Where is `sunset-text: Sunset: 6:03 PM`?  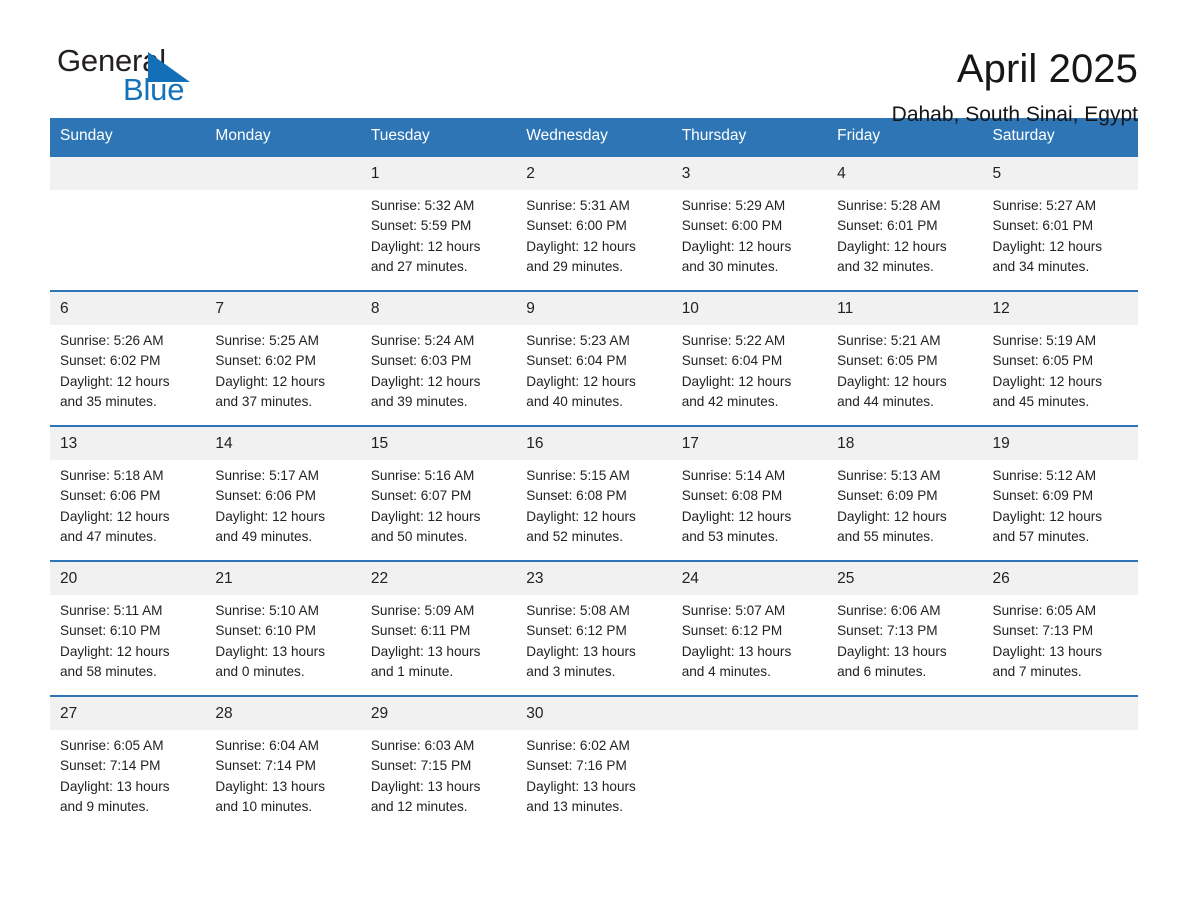
sunset-text: Sunset: 6:03 PM is located at coordinates (421, 361).